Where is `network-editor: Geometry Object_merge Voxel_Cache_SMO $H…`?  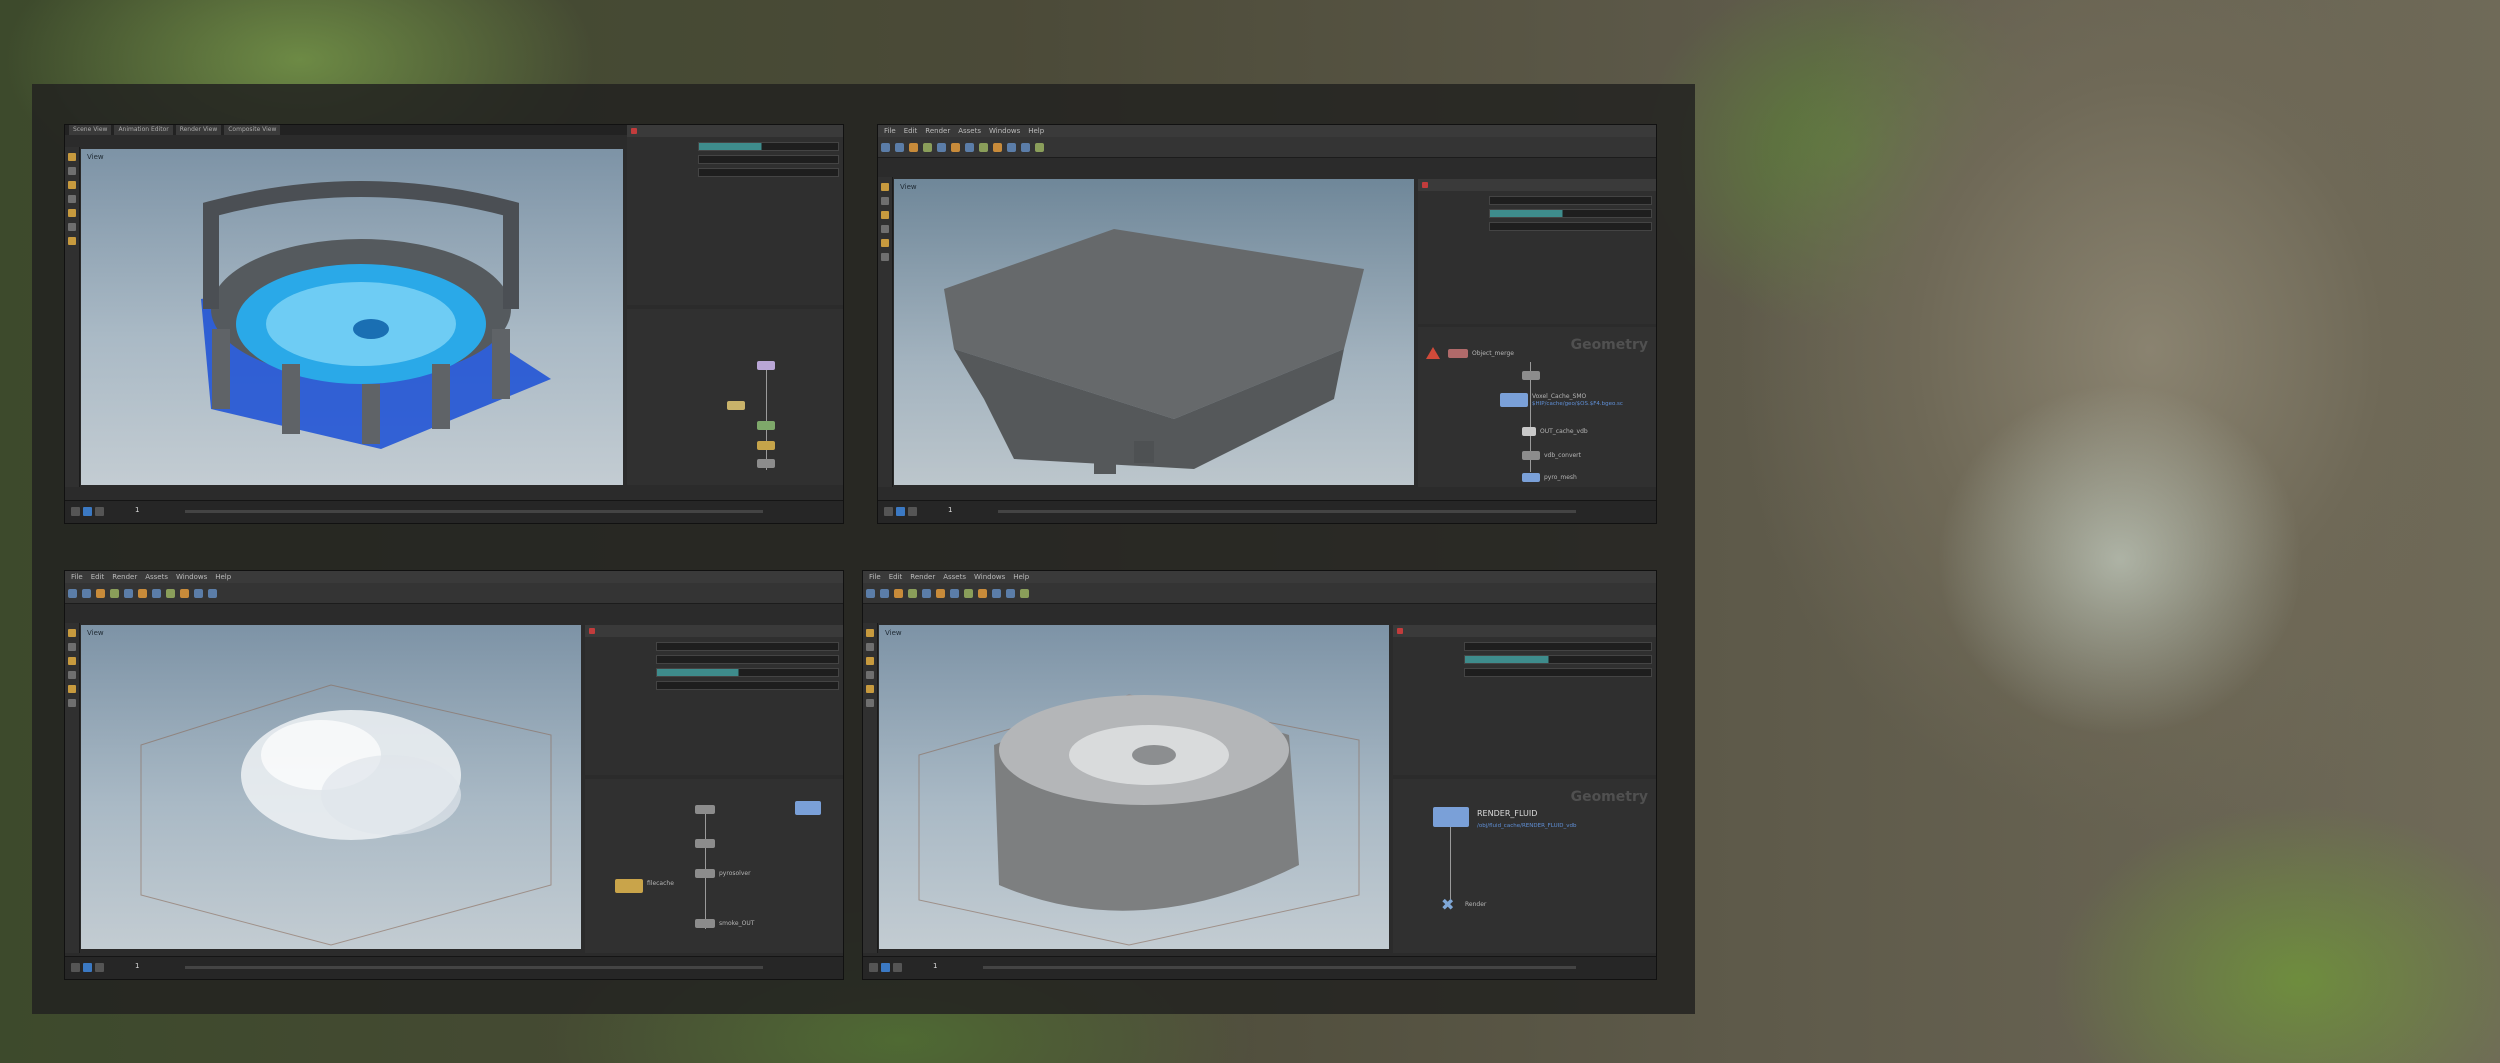 network-editor: Geometry Object_merge Voxel_Cache_SMO $H… is located at coordinates (1537, 407).